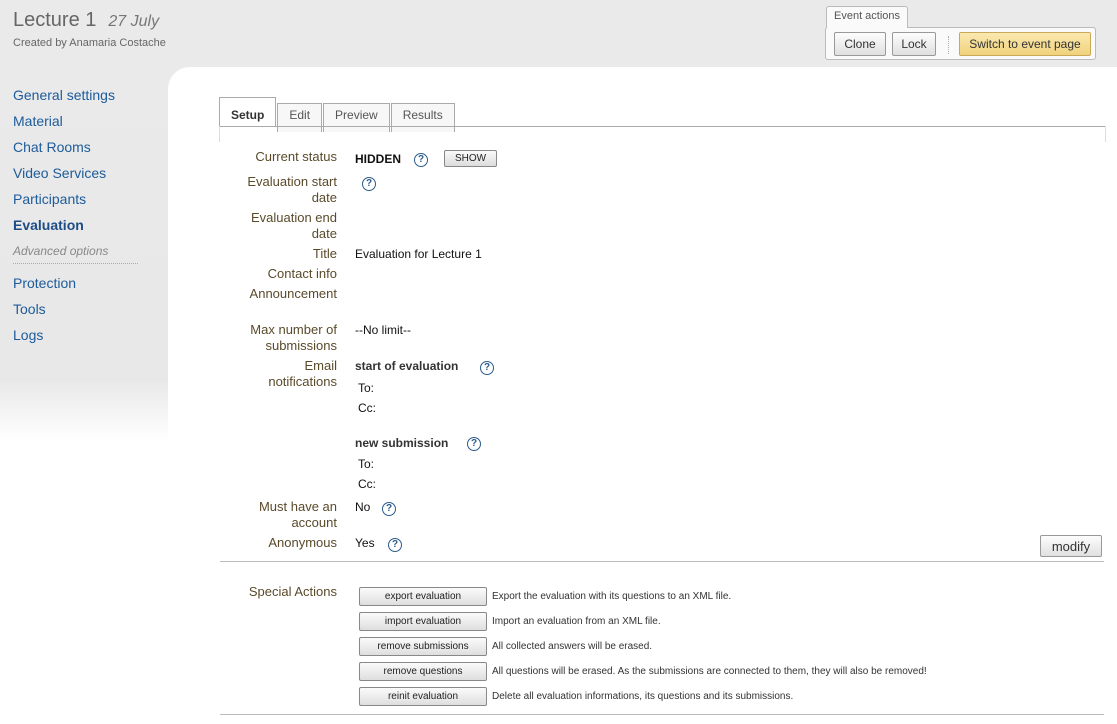 This screenshot has height=724, width=1117. Describe the element at coordinates (576, 621) in the screenshot. I see `import-evaluation-desc: Import an evaluation from an XML file.` at that location.